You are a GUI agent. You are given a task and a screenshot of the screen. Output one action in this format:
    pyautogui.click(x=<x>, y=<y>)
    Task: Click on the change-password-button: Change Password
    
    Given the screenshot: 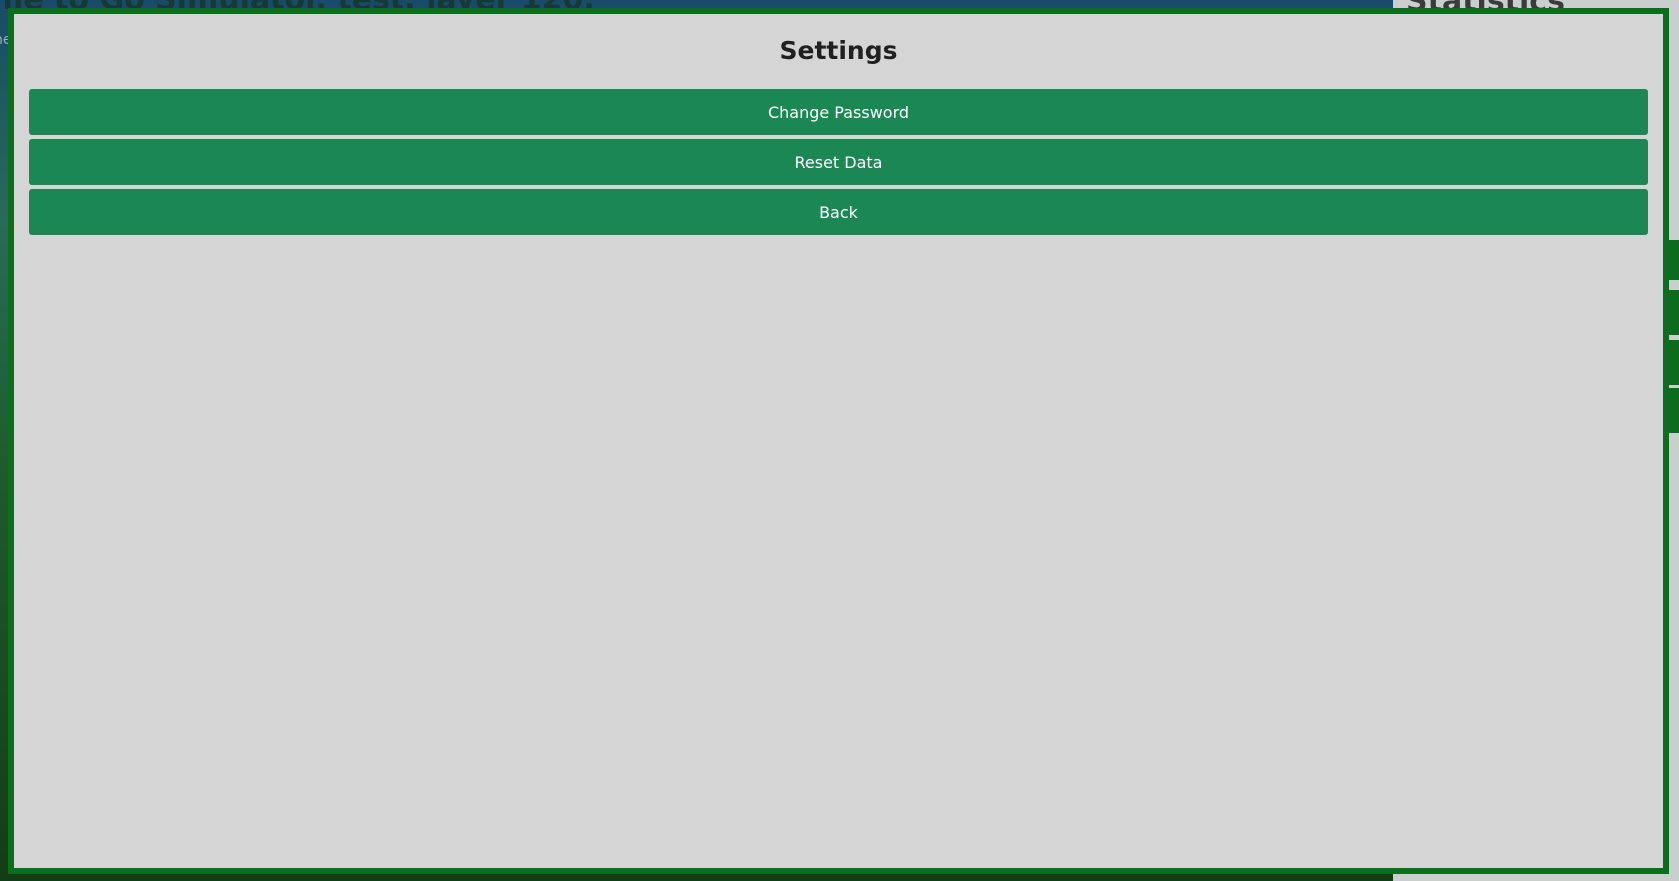 What is the action you would take?
    pyautogui.click(x=838, y=112)
    